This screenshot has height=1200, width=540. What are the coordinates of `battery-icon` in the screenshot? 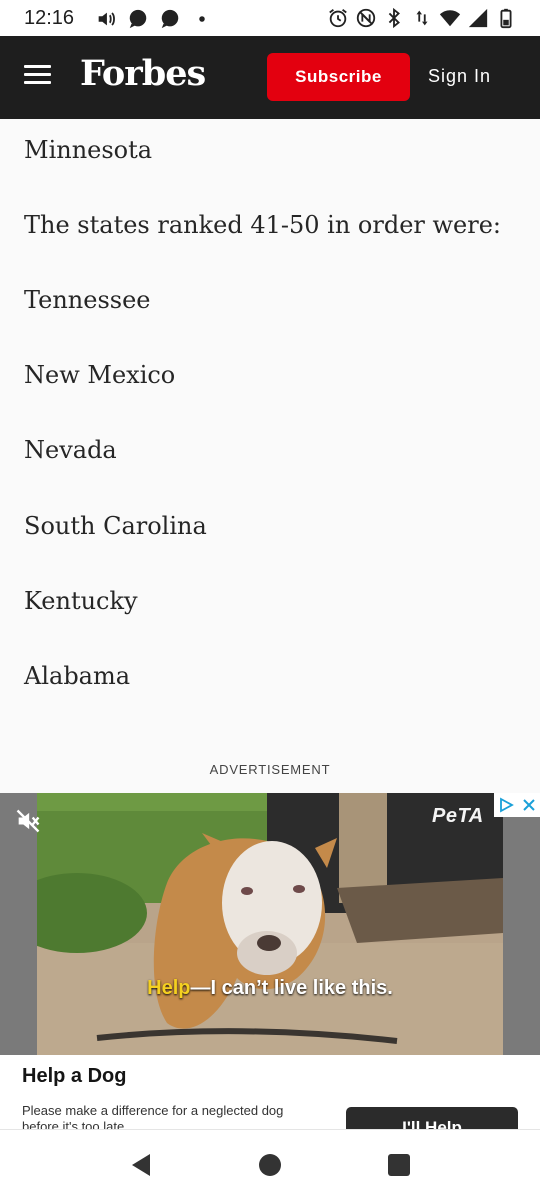 It's located at (506, 18).